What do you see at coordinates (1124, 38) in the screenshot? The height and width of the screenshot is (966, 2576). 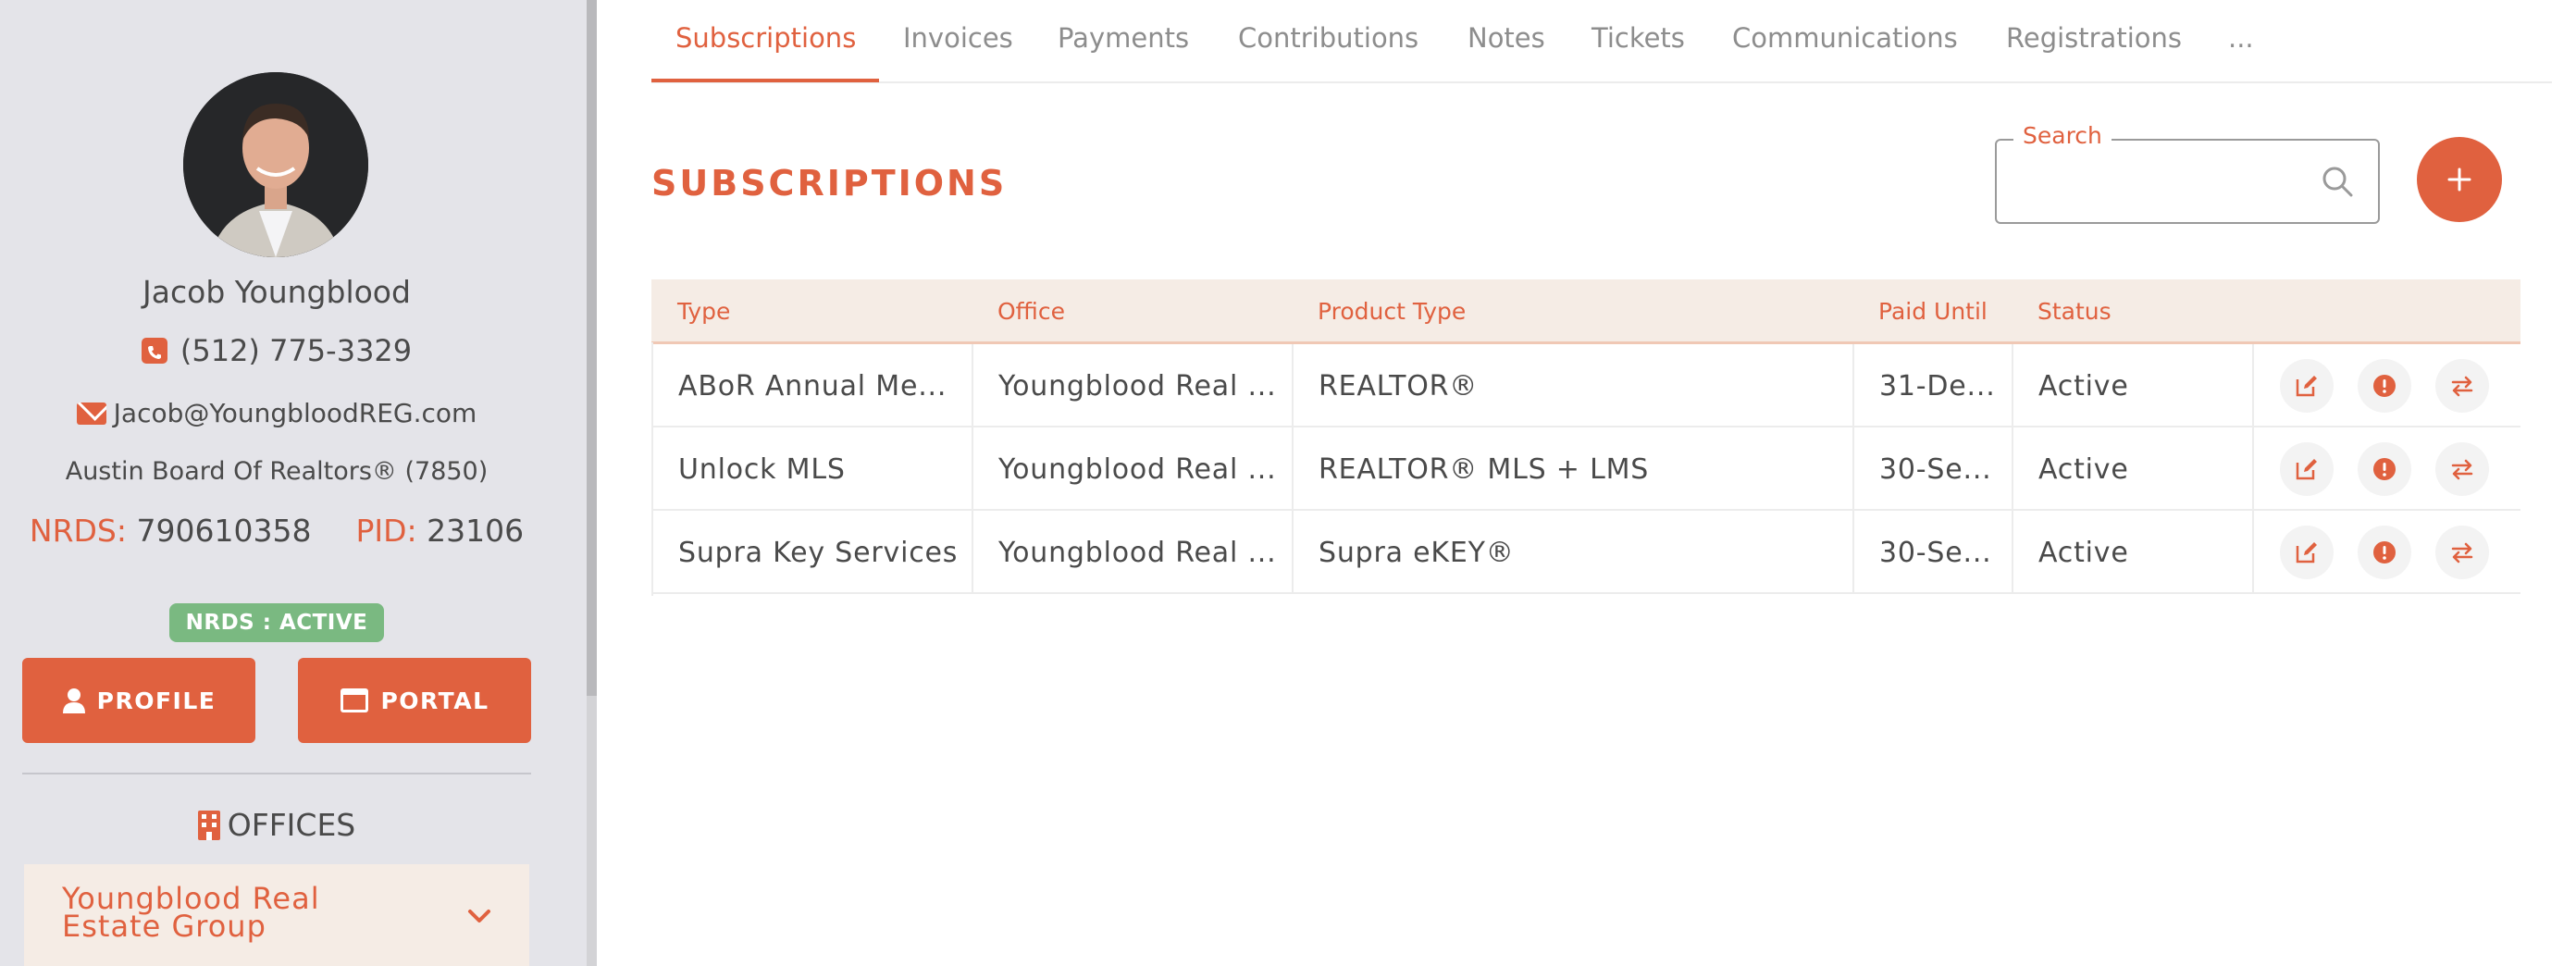 I see `tab-payments: Payments` at bounding box center [1124, 38].